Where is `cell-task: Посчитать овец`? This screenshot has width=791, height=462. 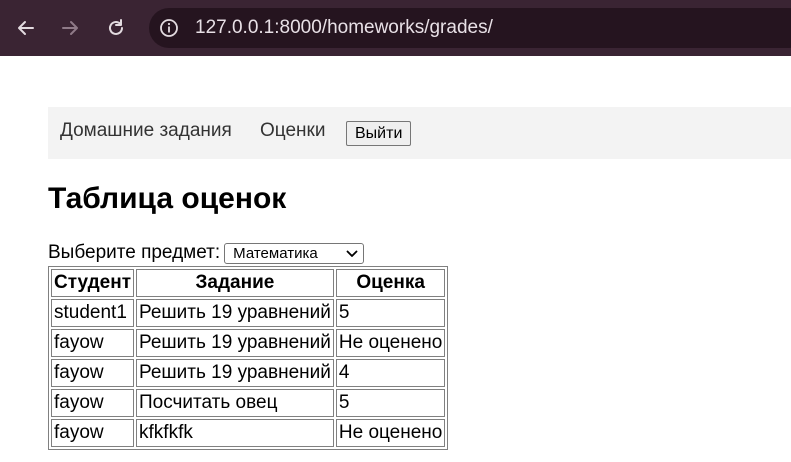 cell-task: Посчитать овец is located at coordinates (235, 403).